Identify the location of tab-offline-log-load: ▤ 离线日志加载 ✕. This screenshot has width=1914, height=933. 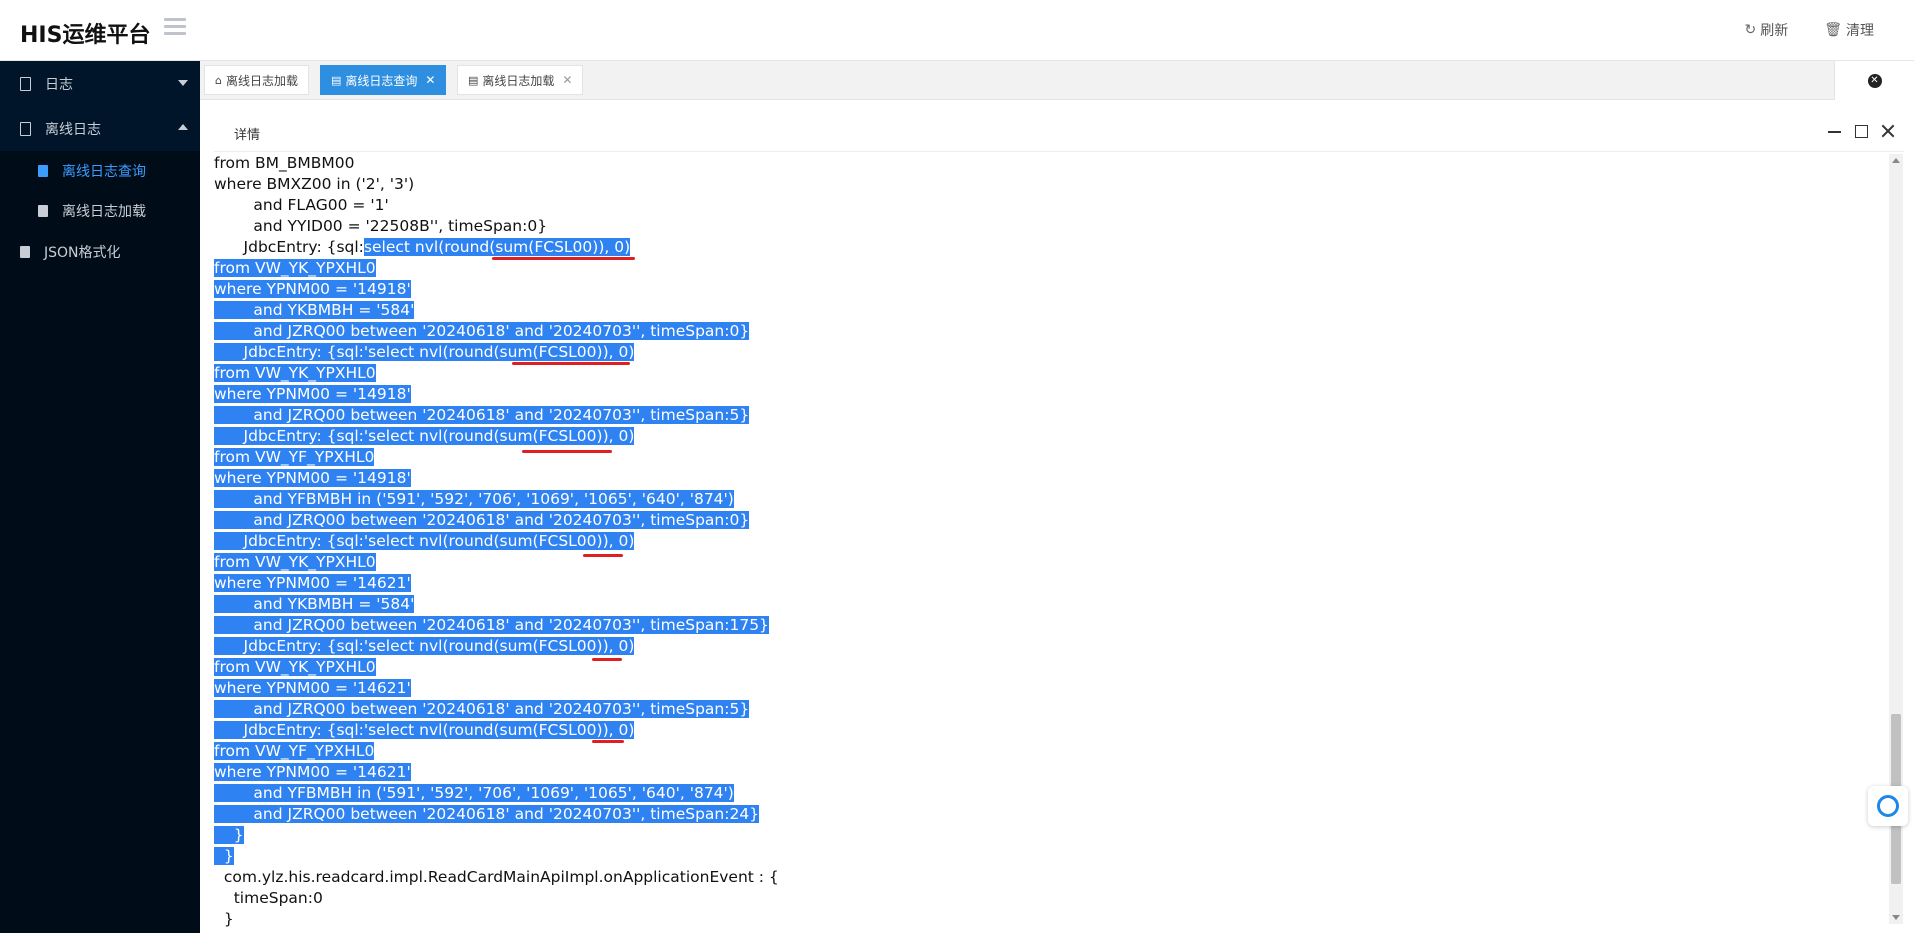
(520, 80).